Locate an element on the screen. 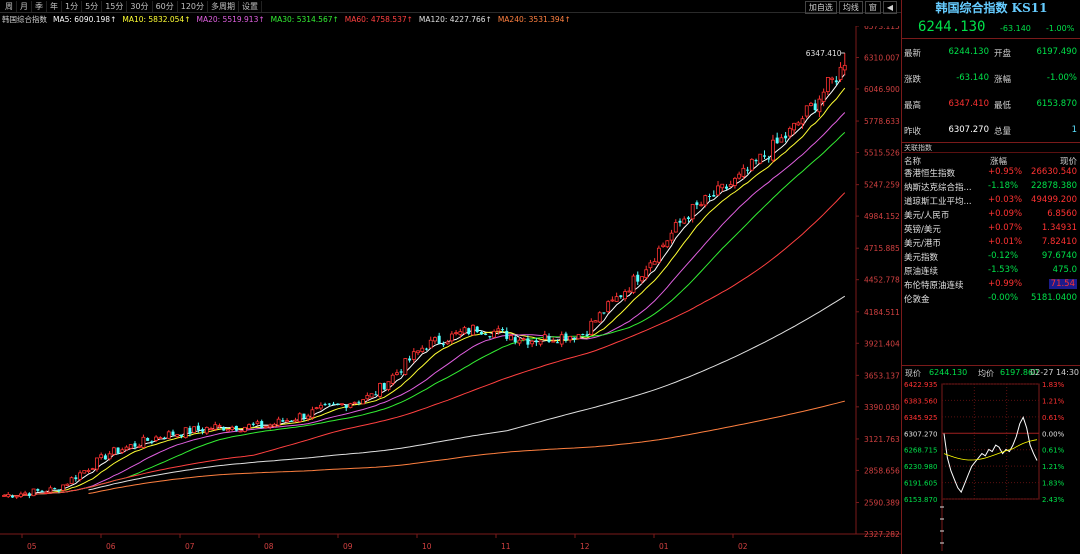  tab-settings: 设置 is located at coordinates (251, 6).